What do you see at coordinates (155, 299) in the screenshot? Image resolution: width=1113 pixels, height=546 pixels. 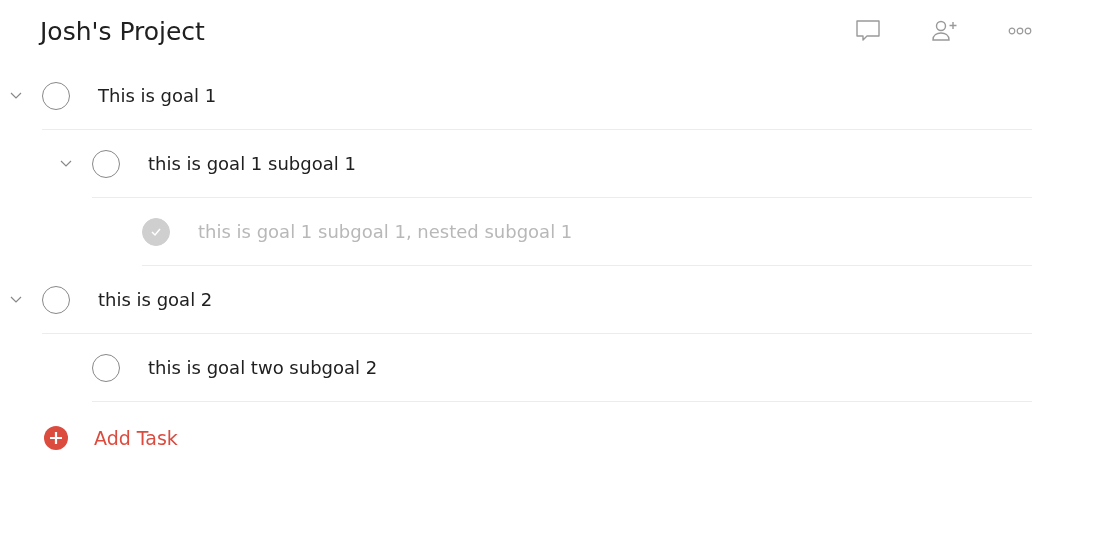 I see `task-label: this is goal 2` at bounding box center [155, 299].